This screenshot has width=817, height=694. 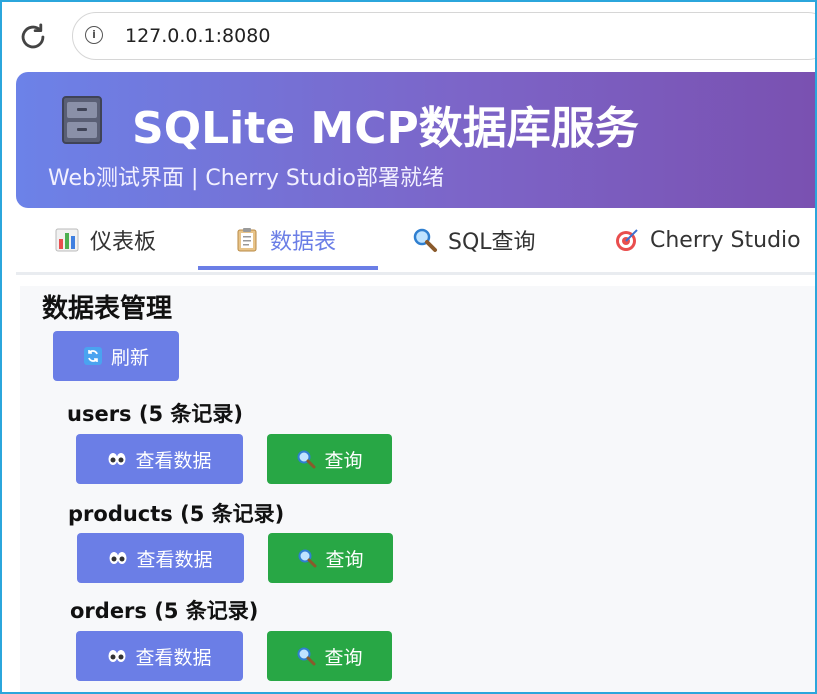 I want to click on query-button-users: 查询, so click(x=329, y=459).